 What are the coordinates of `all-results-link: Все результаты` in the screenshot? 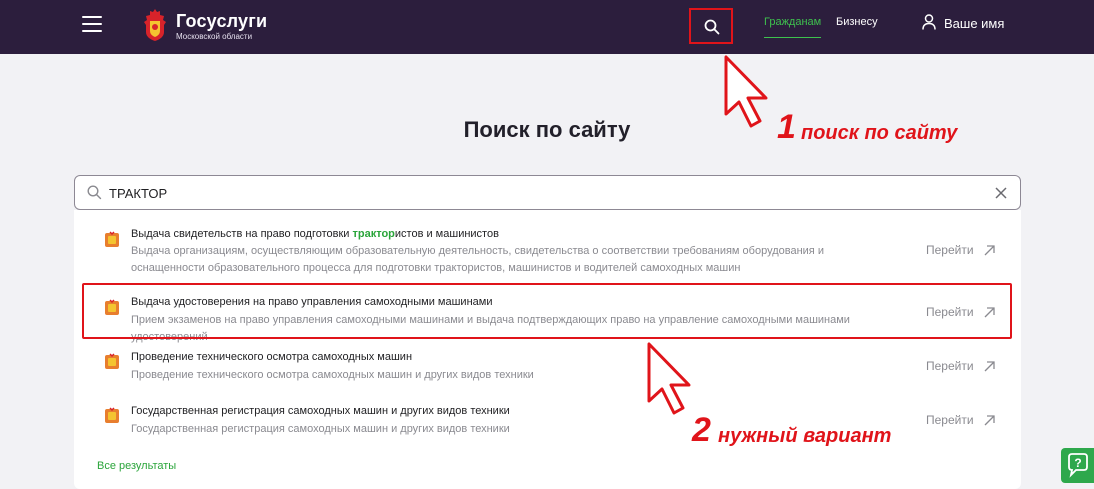 It's located at (136, 466).